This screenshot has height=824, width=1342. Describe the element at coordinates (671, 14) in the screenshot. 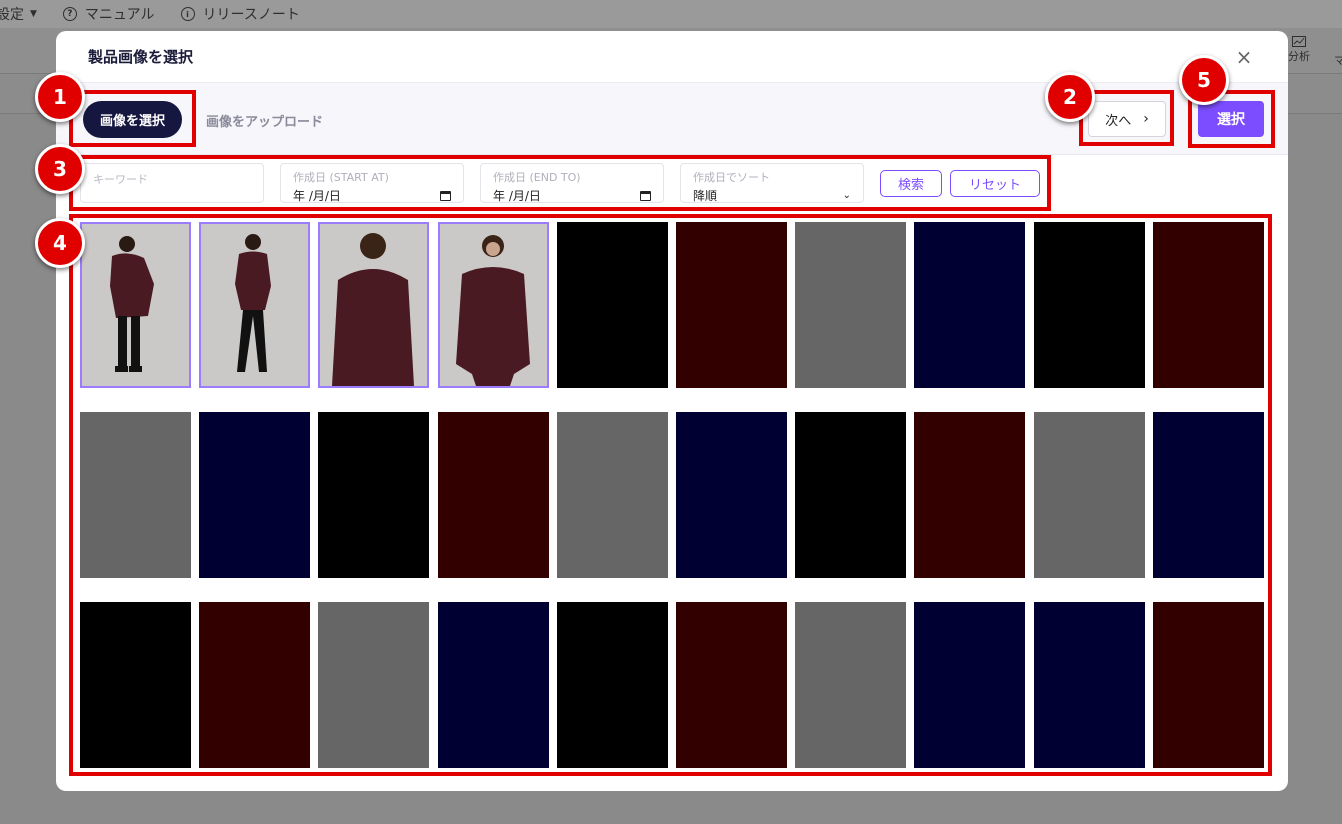

I see `background-topbar: 設定 ▼ ? マニュアル i リリースノート` at that location.